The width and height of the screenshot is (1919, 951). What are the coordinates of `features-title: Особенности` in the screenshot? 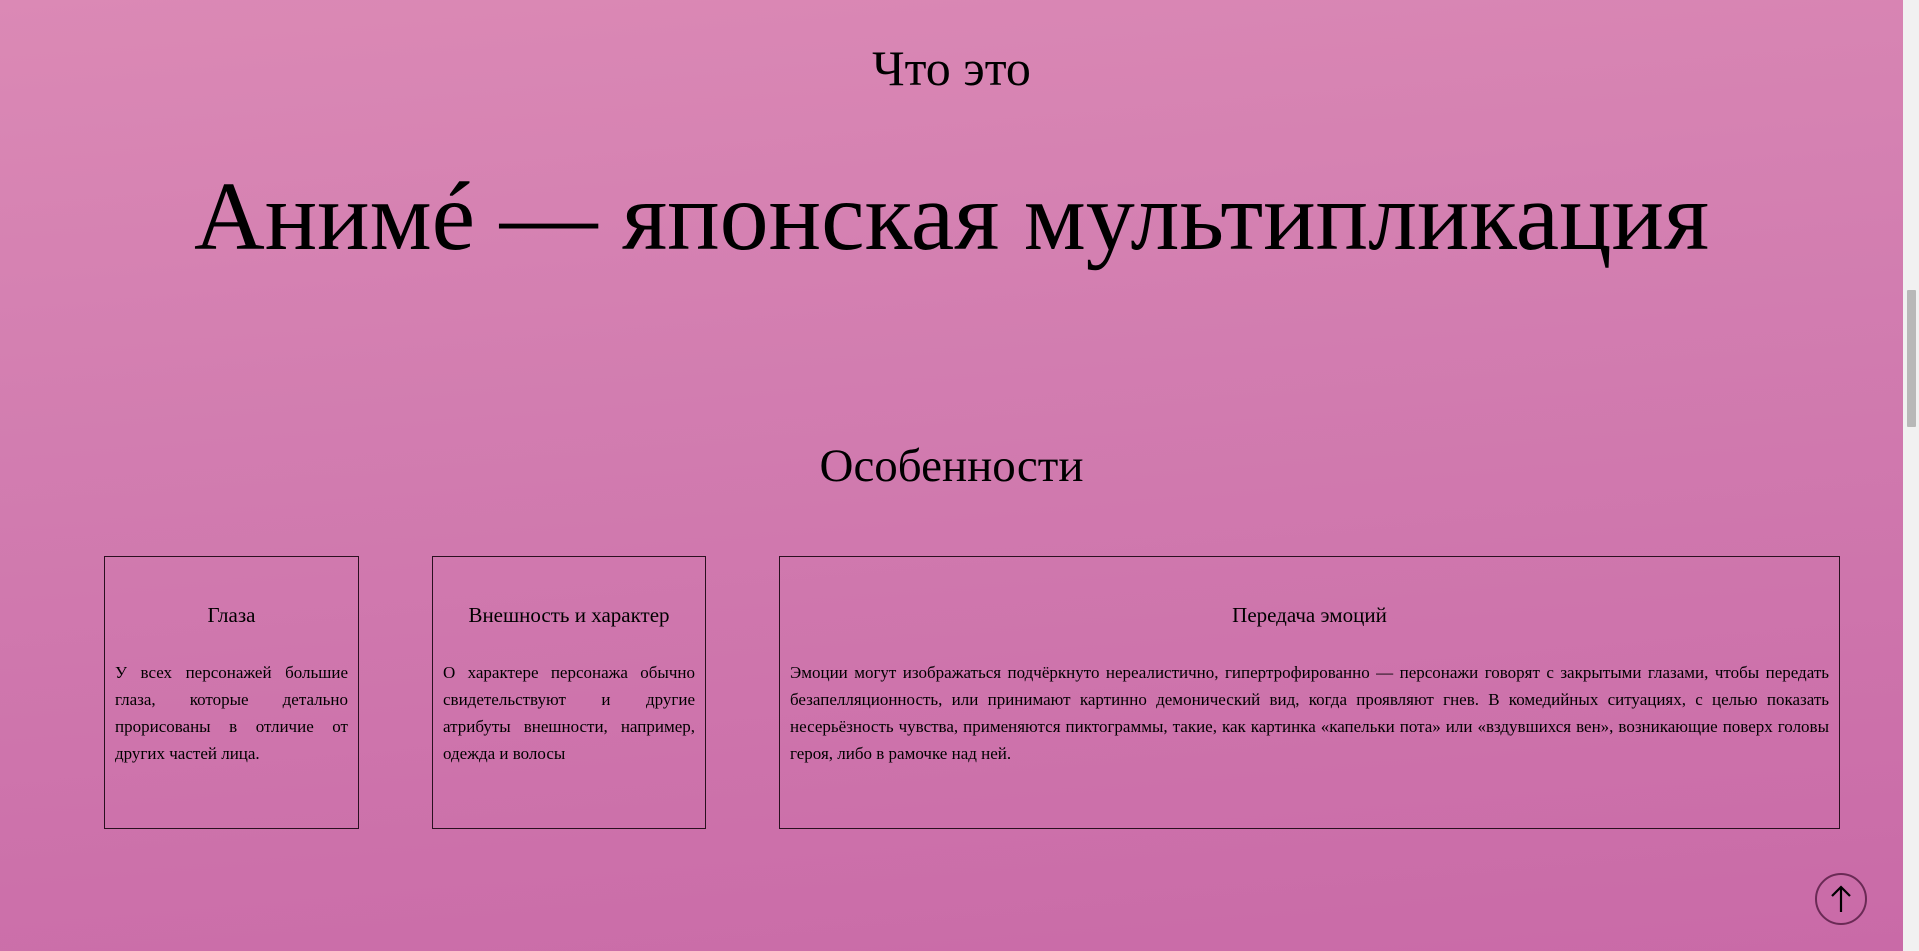 It's located at (951, 466).